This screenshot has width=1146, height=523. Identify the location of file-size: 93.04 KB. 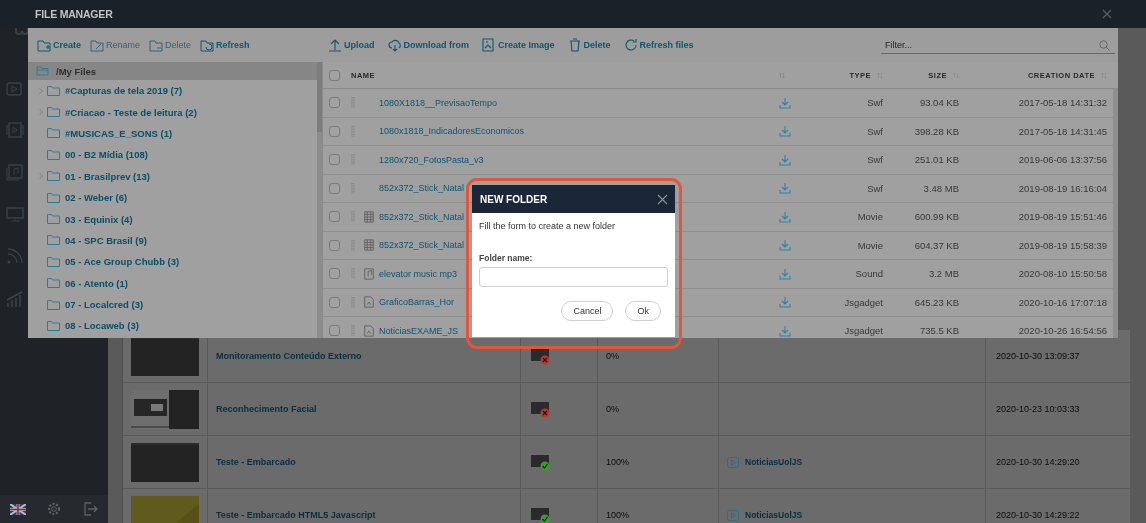
(939, 103).